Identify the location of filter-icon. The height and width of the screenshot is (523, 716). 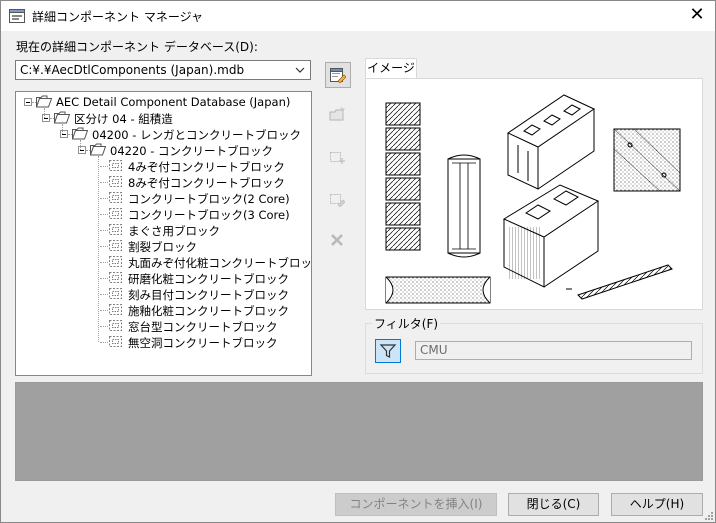
(388, 351).